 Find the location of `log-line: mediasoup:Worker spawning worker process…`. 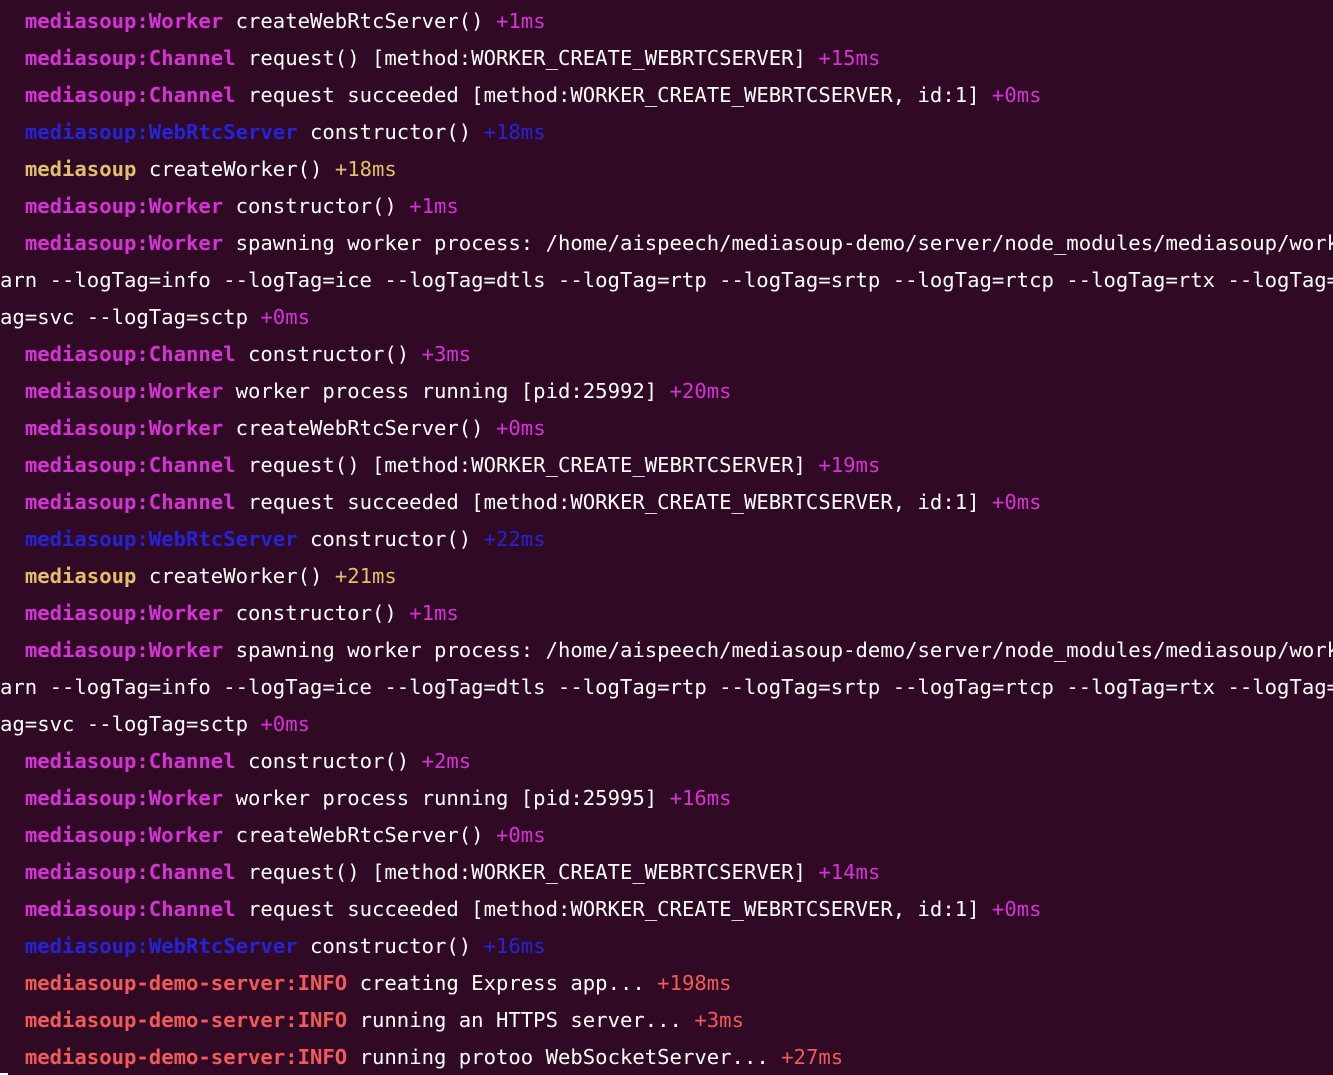

log-line: mediasoup:Worker spawning worker process… is located at coordinates (666, 650).